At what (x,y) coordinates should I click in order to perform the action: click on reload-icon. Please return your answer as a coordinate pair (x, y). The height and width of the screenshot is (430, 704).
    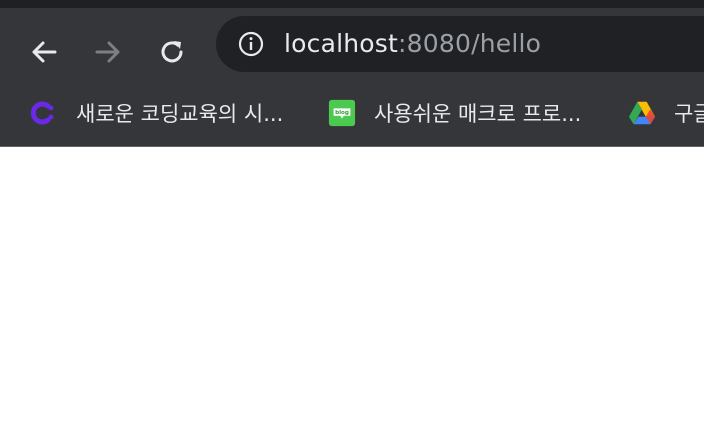
    Looking at the image, I should click on (172, 52).